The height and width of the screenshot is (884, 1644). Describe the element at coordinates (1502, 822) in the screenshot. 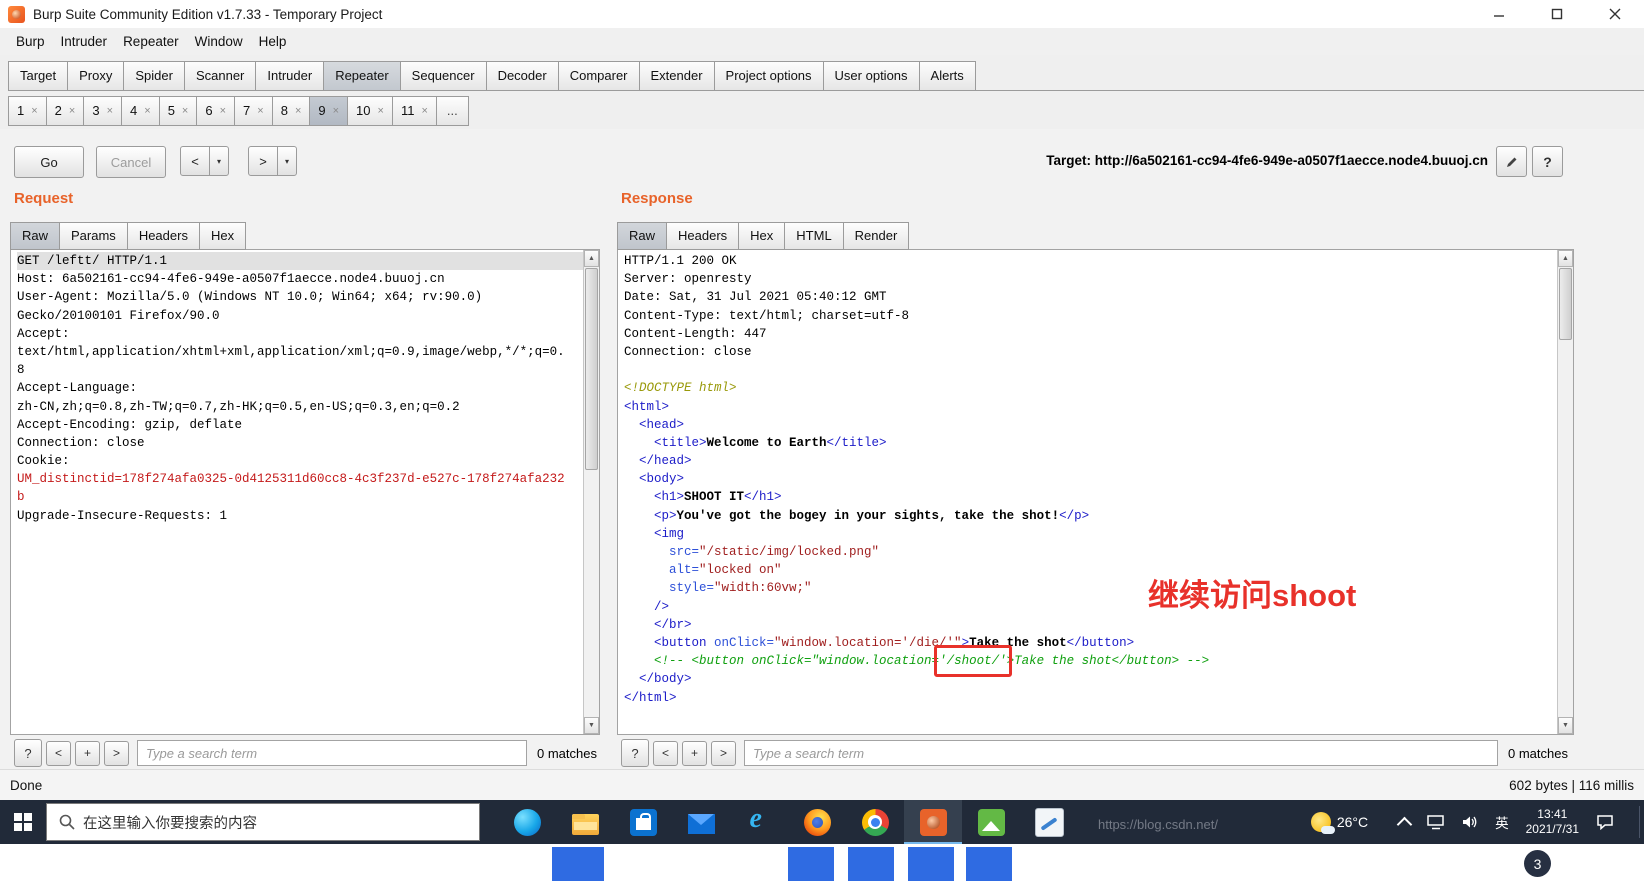

I see `input-language-indicator: 英` at that location.